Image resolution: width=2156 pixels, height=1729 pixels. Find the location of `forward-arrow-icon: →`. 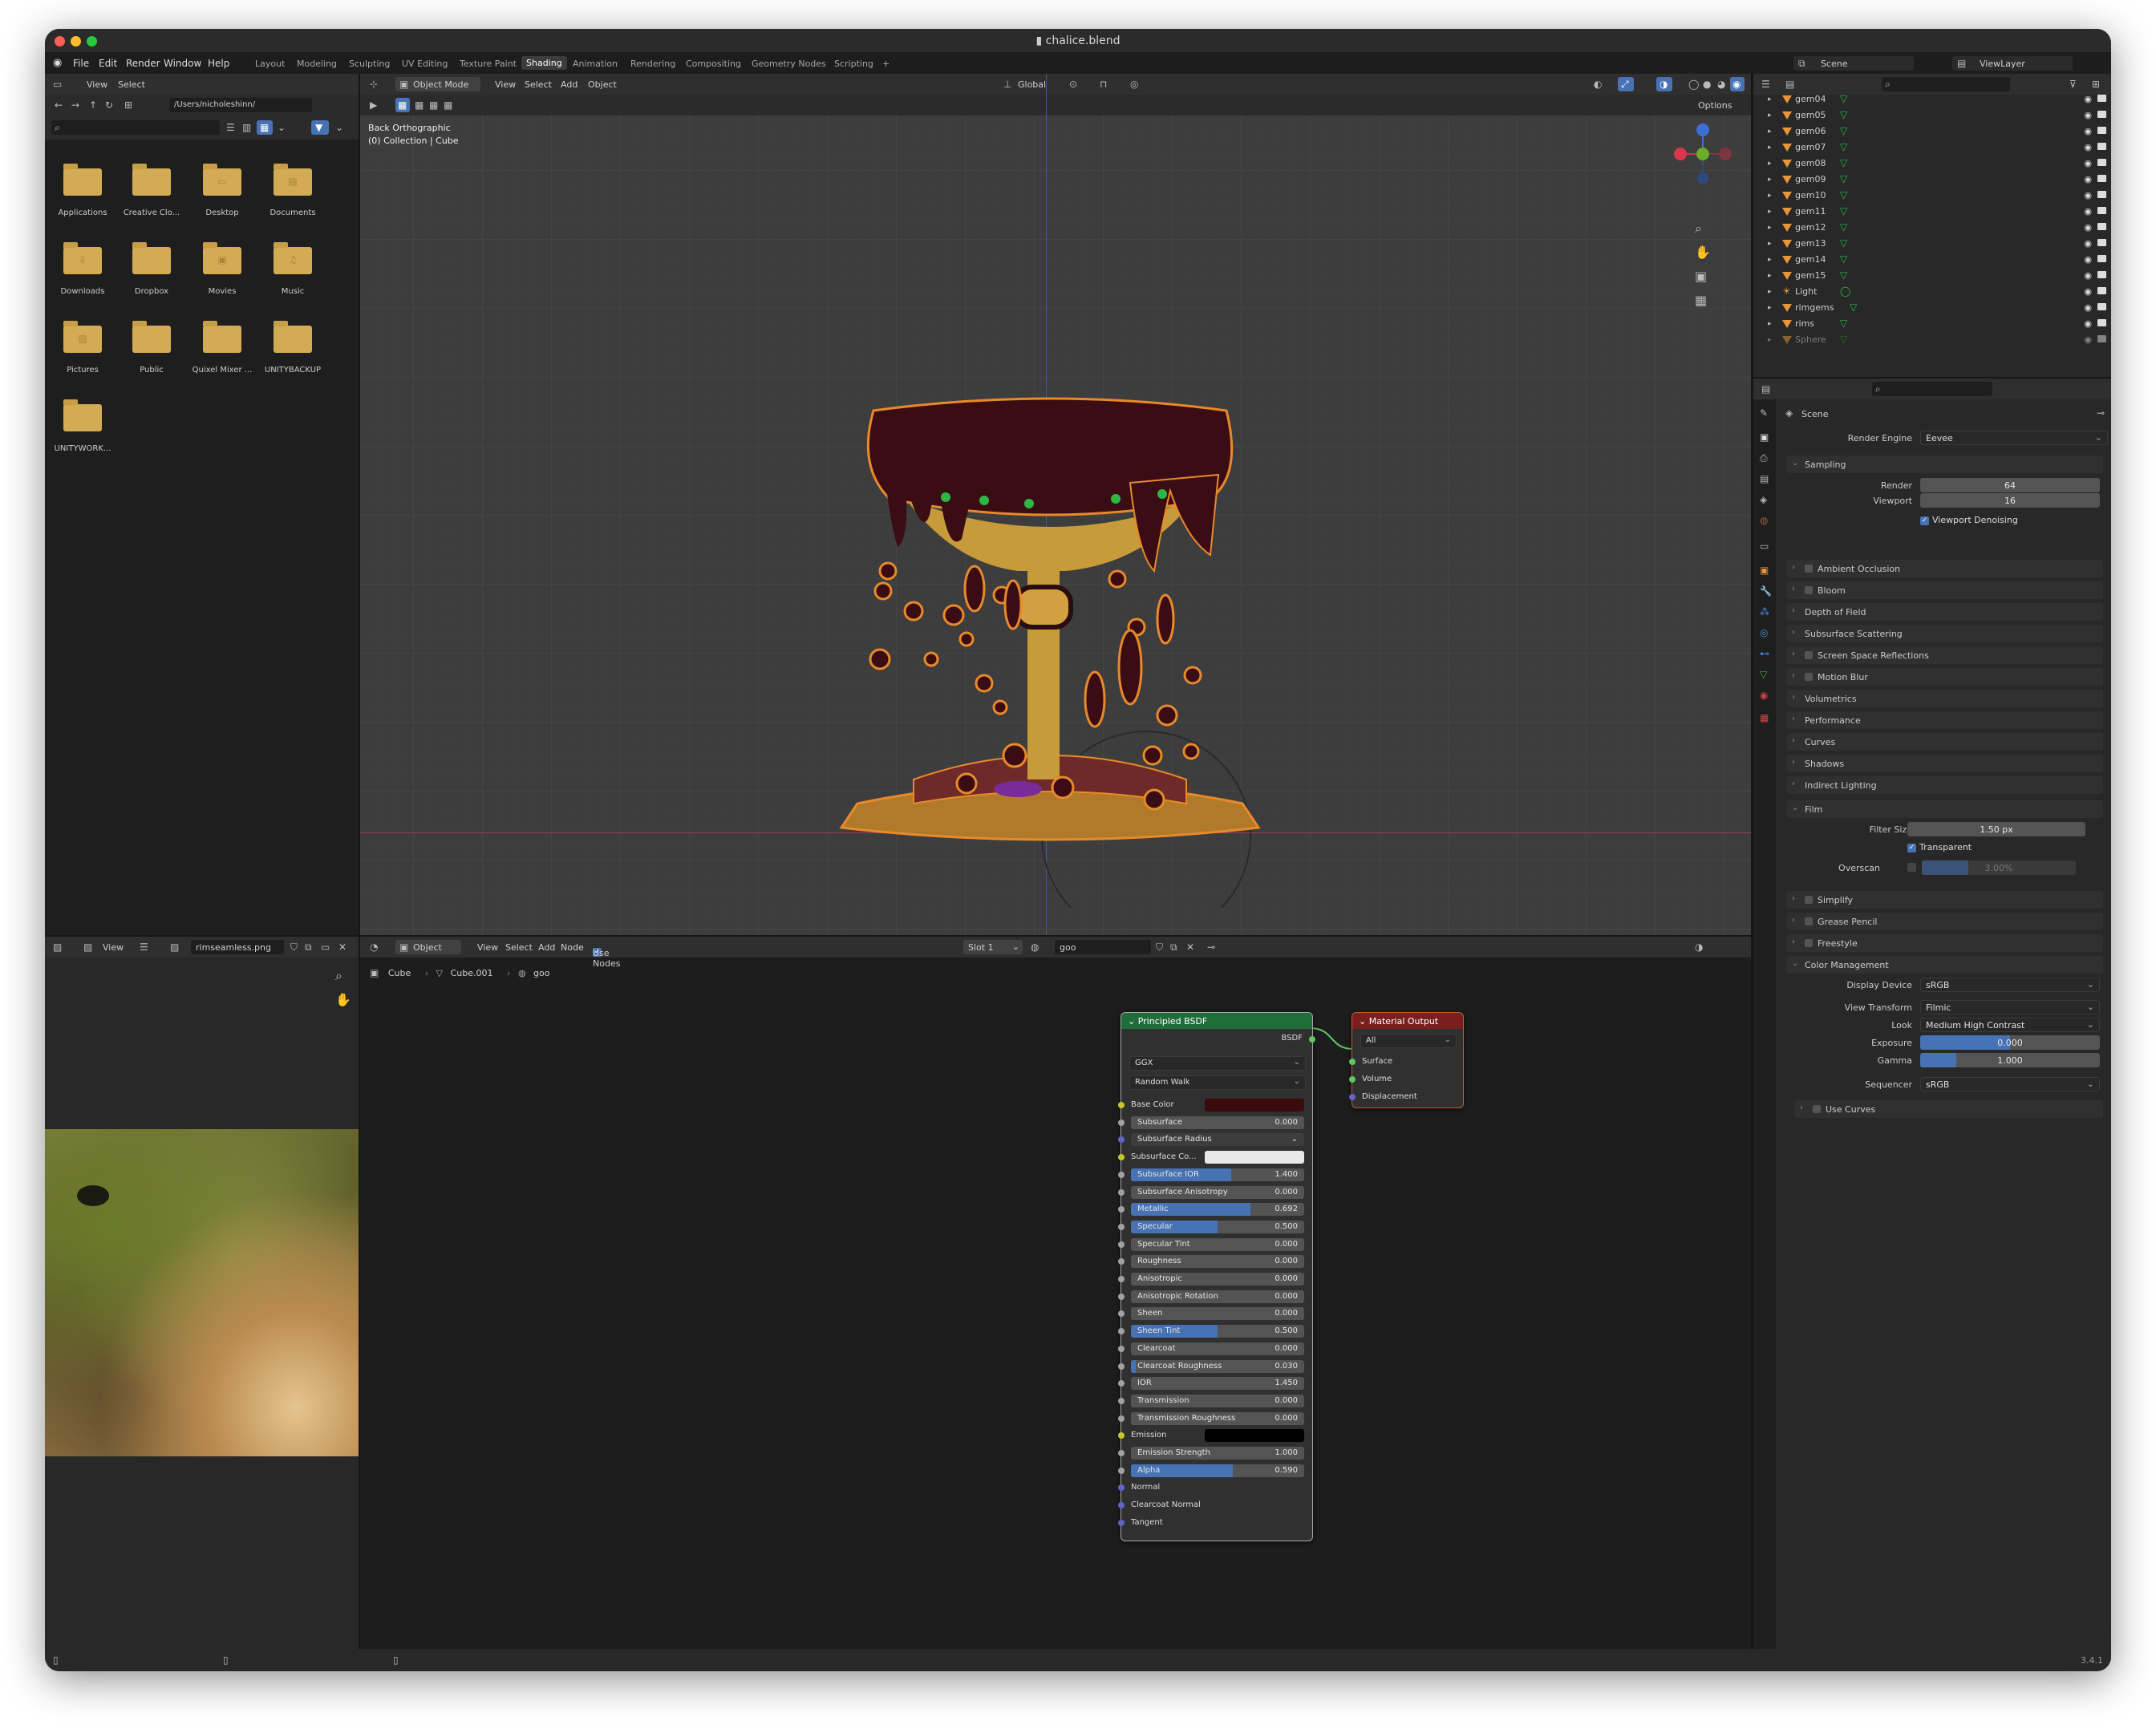

forward-arrow-icon: → is located at coordinates (75, 105).